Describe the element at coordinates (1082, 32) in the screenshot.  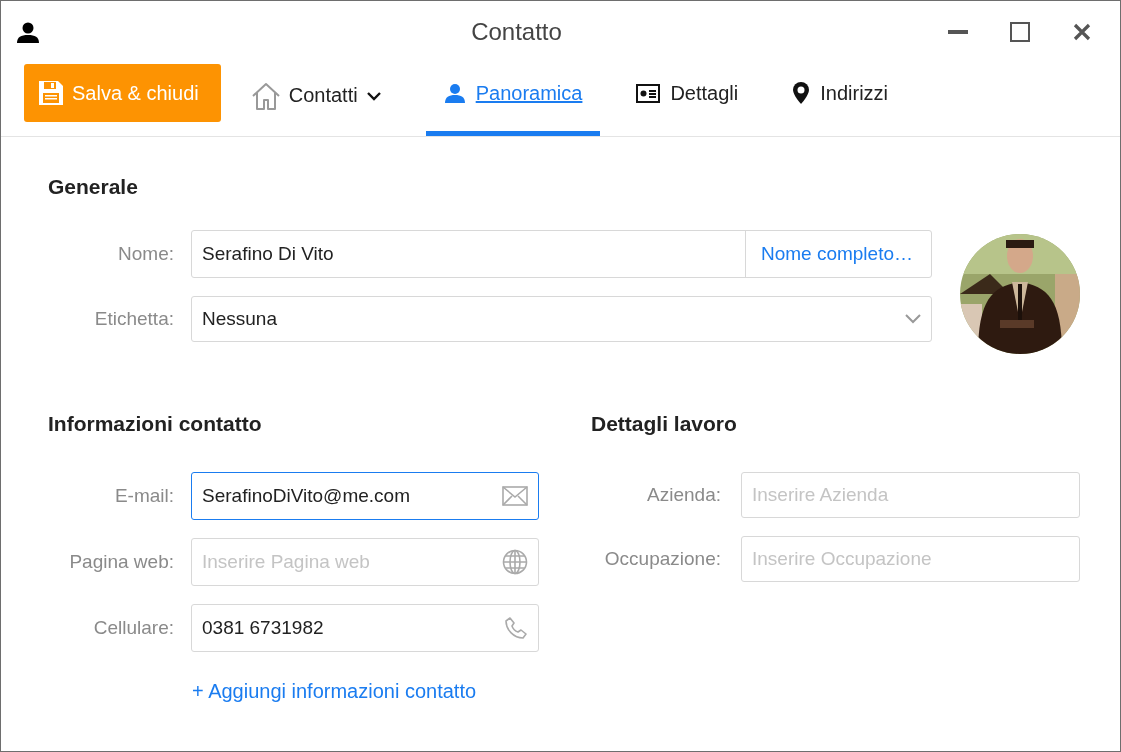
I see `close-icon` at that location.